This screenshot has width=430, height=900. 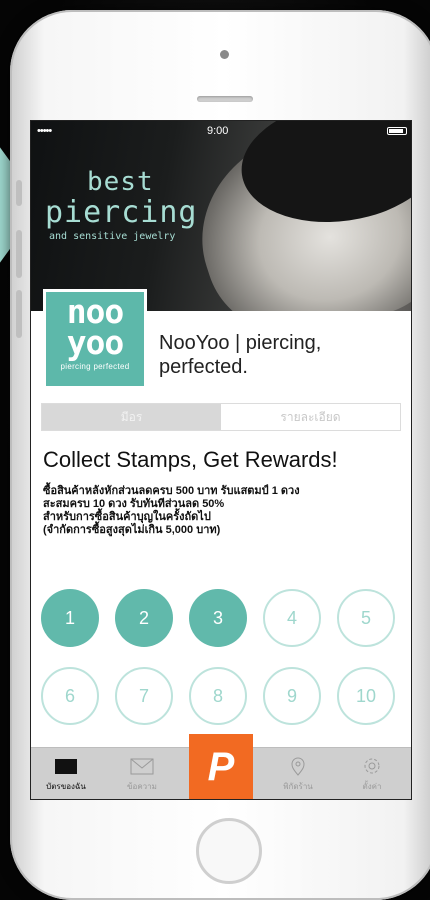 I want to click on front-camera, so click(x=224, y=54).